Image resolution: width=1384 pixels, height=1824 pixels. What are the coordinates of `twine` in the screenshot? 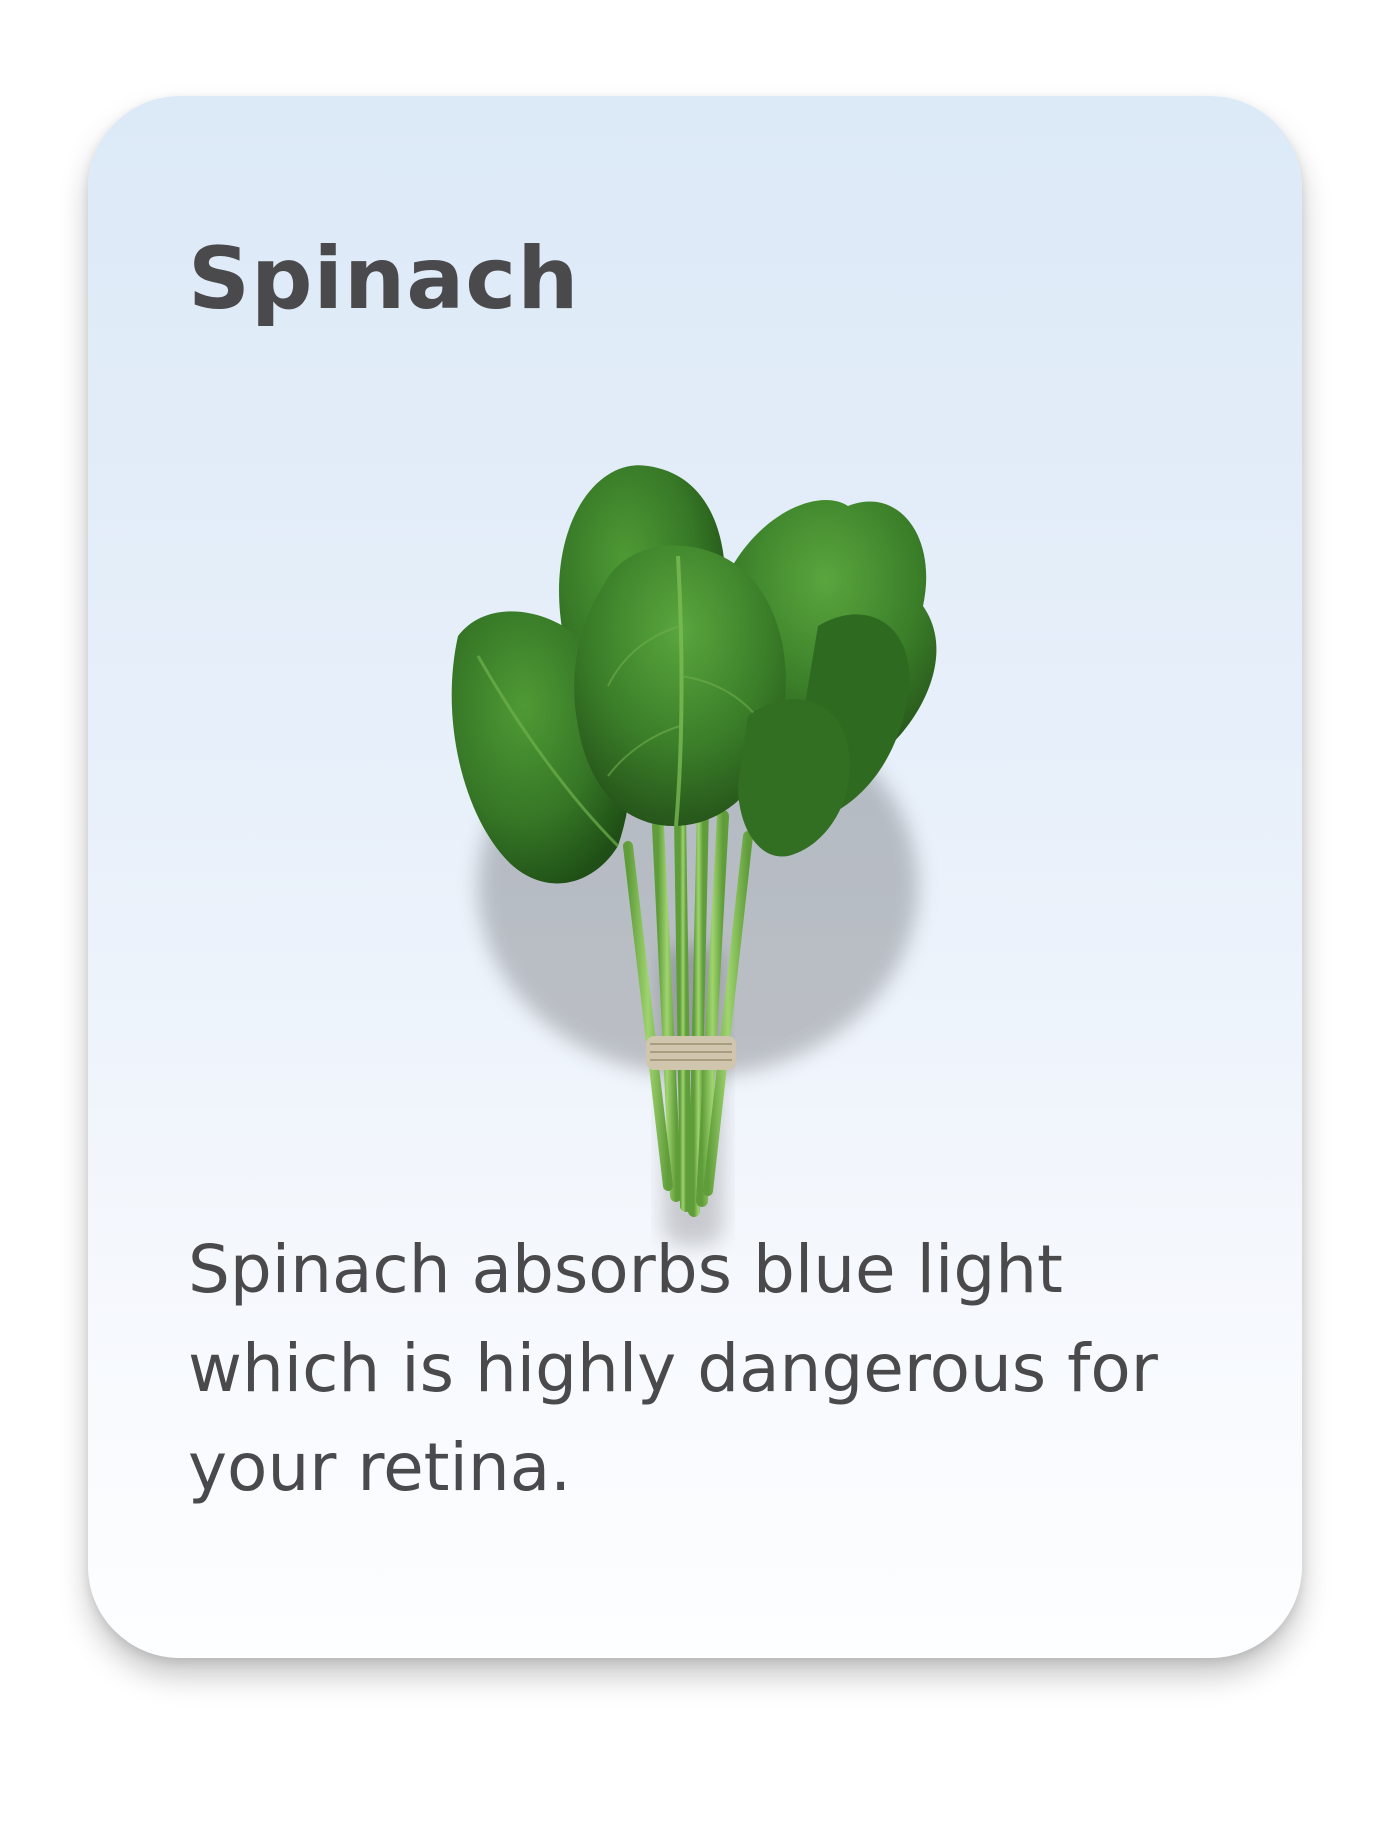 It's located at (691, 1053).